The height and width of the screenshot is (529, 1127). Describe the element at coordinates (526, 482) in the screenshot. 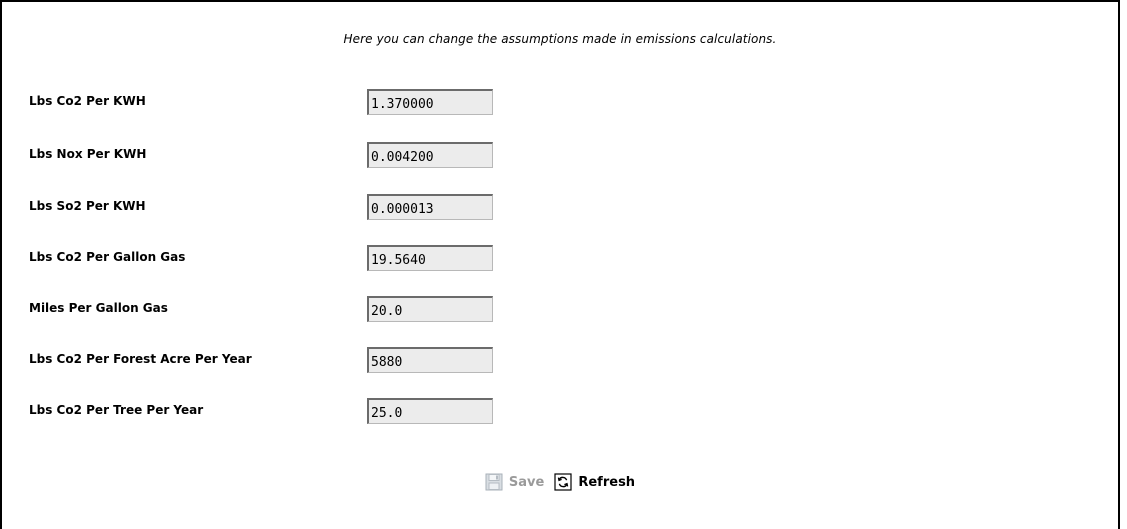

I see `save-label: Save` at that location.